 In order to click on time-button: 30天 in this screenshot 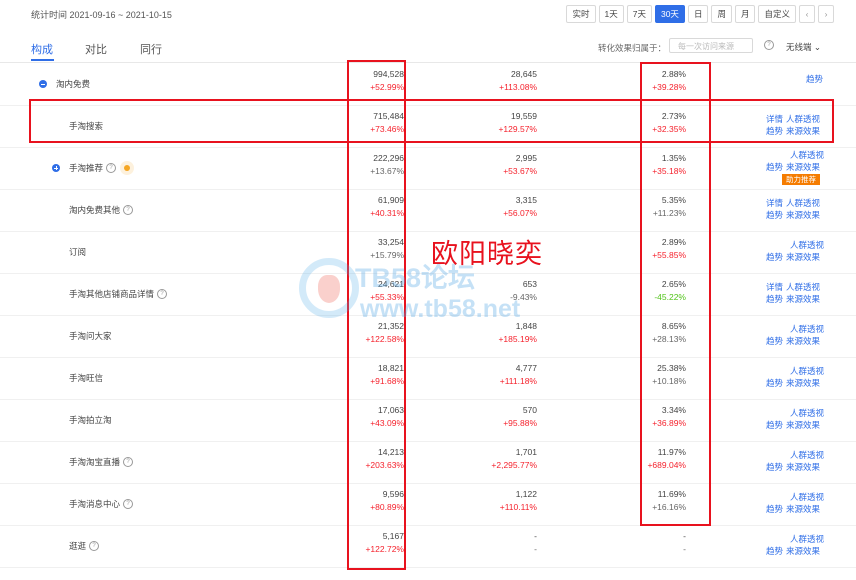, I will do `click(669, 14)`.